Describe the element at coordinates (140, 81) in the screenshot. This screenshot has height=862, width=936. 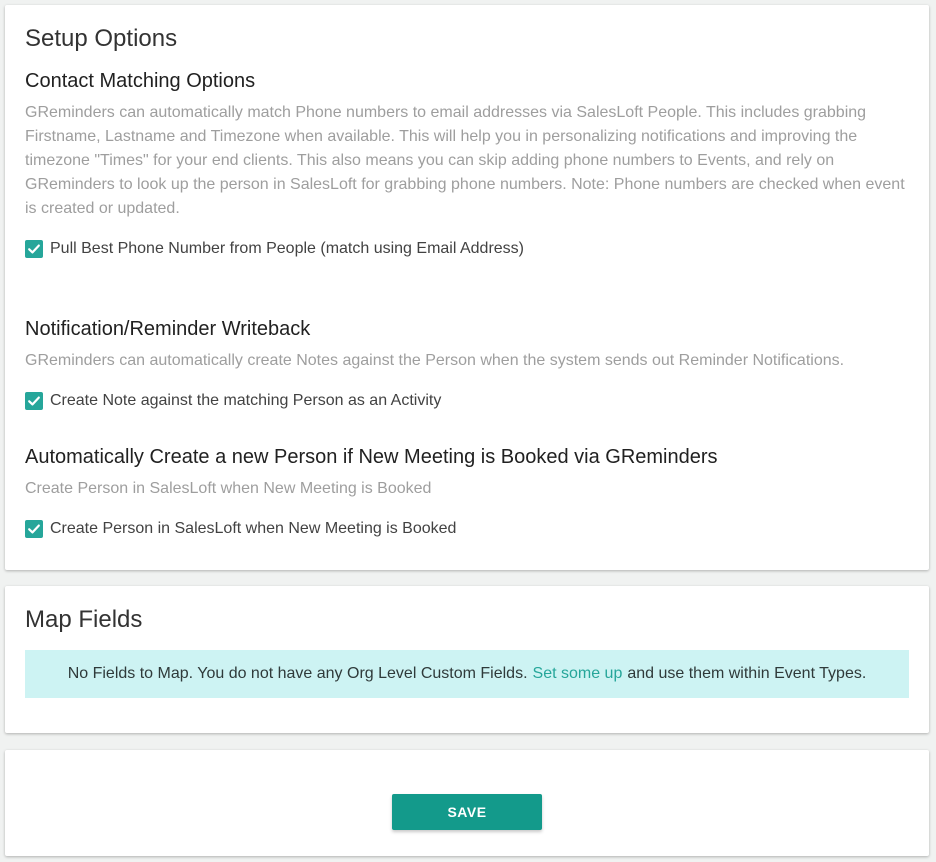
I see `contact-matching-title: Contact Matching Options` at that location.